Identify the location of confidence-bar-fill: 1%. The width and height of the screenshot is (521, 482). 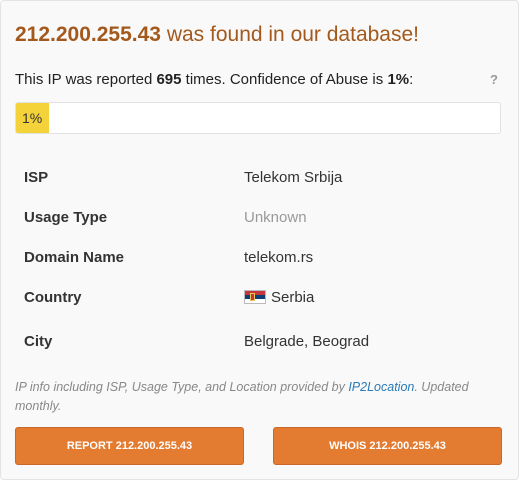
(32, 118).